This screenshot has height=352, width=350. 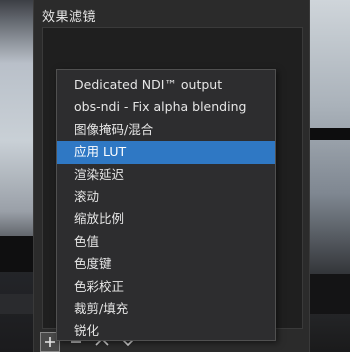 What do you see at coordinates (166, 219) in the screenshot?
I see `menu-item-scale-aspect: 缩放比例` at bounding box center [166, 219].